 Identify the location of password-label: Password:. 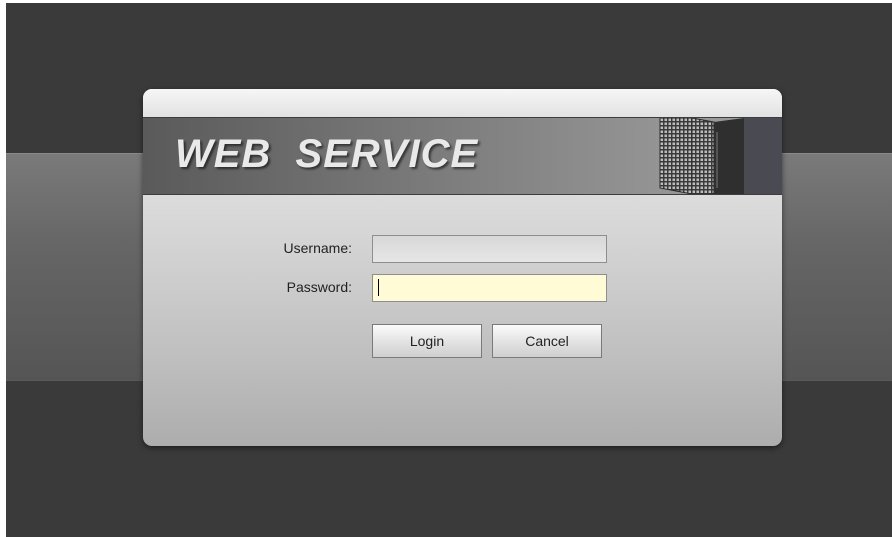
(319, 287).